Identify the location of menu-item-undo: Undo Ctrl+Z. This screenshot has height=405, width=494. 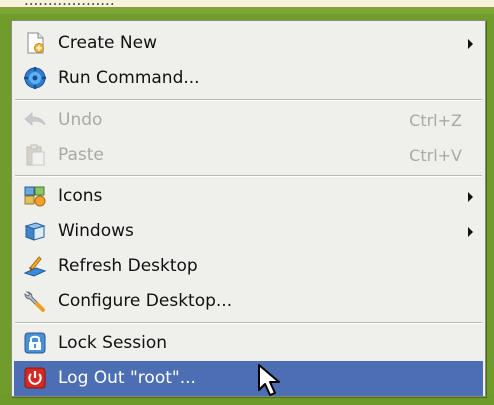
(248, 120).